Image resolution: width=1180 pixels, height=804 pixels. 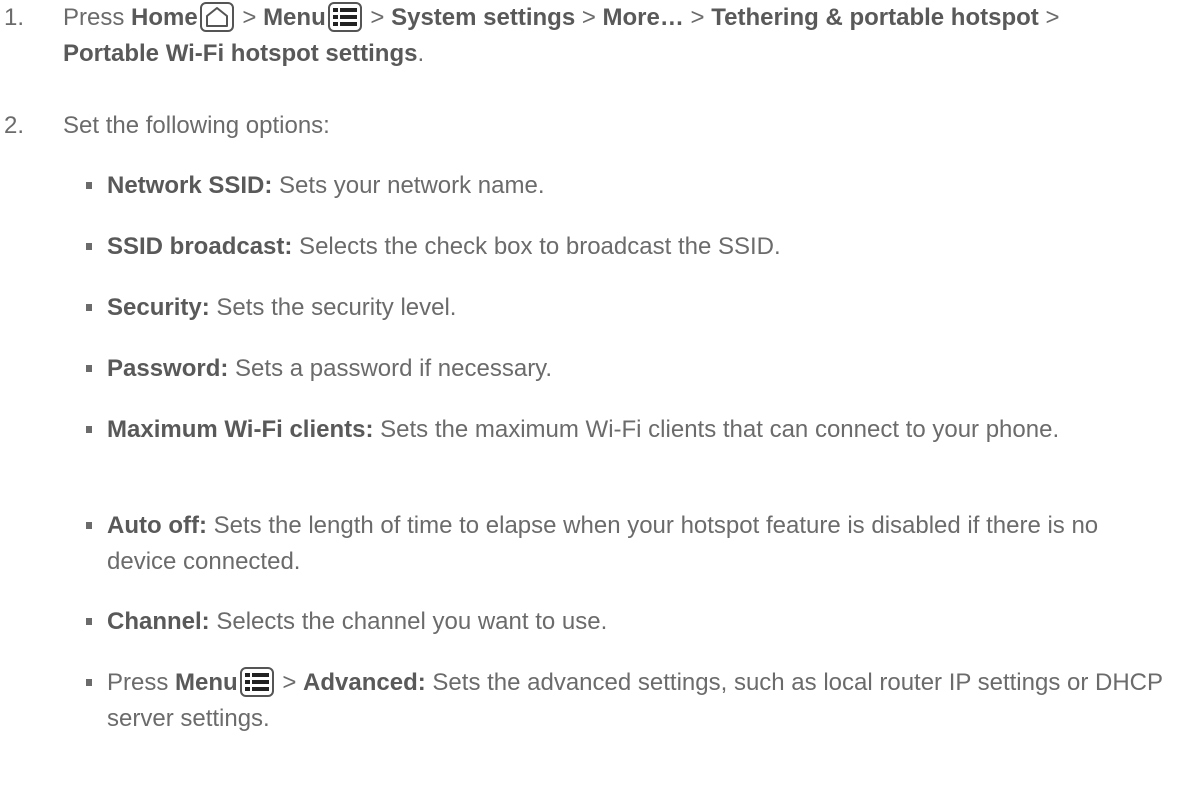 I want to click on option-term: Auto off:, so click(x=157, y=525).